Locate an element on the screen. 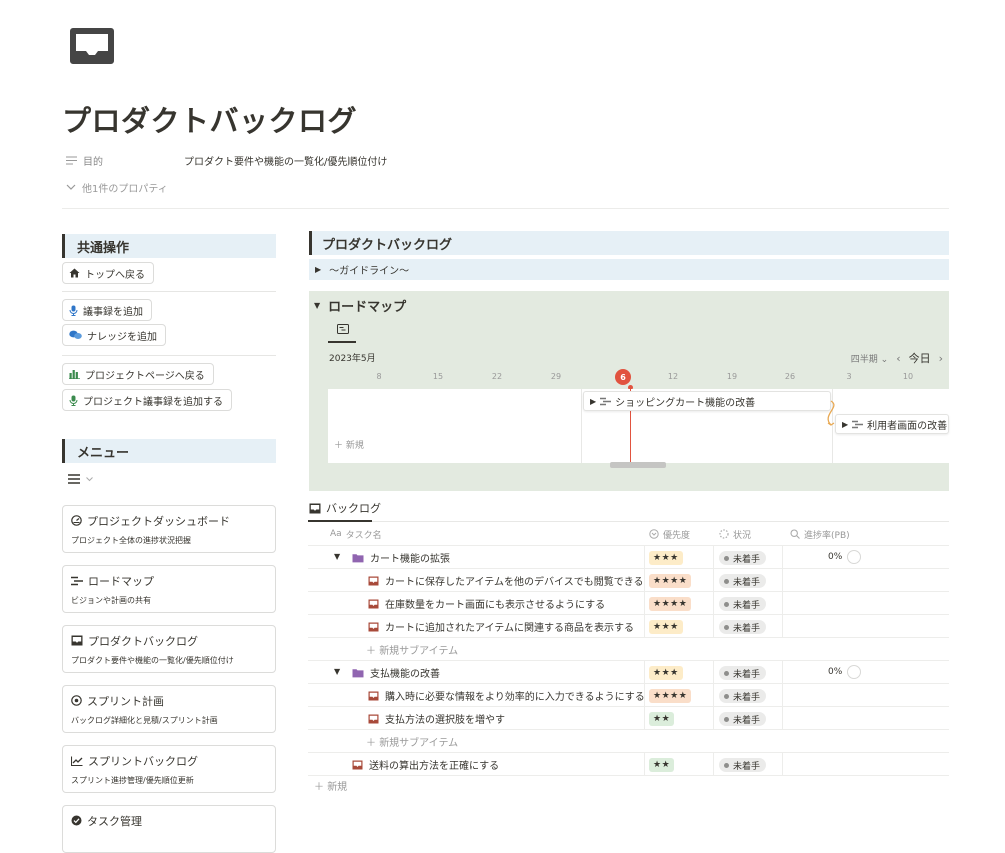 The image size is (1005, 853). task-title: 送料の算出方法を正確にする is located at coordinates (425, 764).